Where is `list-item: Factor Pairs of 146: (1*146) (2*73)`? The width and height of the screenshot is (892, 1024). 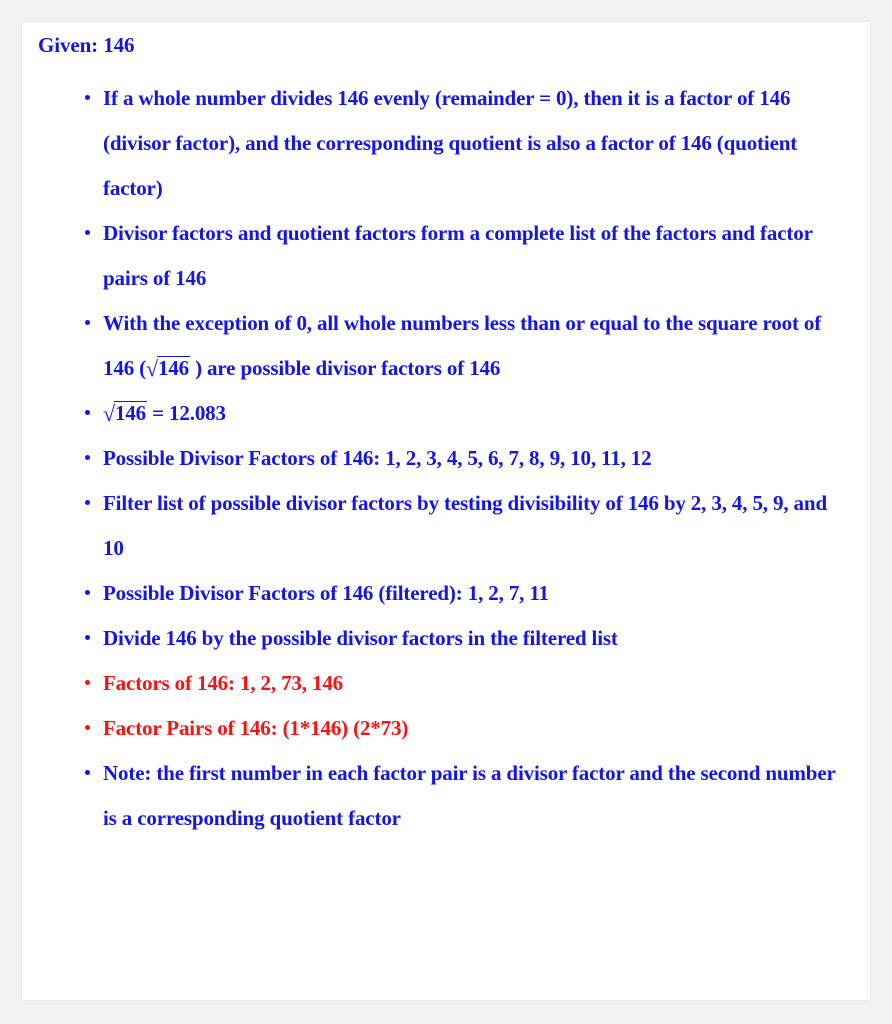 list-item: Factor Pairs of 146: (1*146) (2*73) is located at coordinates (462, 728).